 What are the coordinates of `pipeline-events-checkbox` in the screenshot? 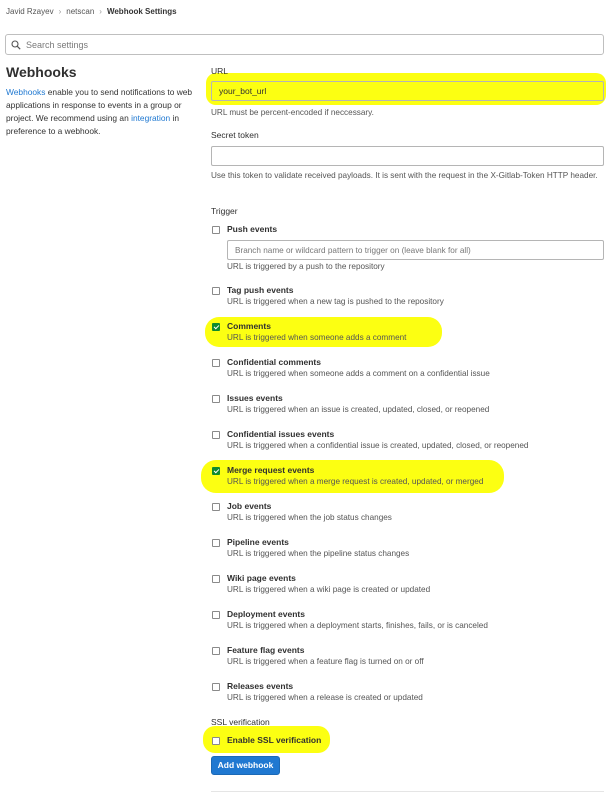 It's located at (216, 543).